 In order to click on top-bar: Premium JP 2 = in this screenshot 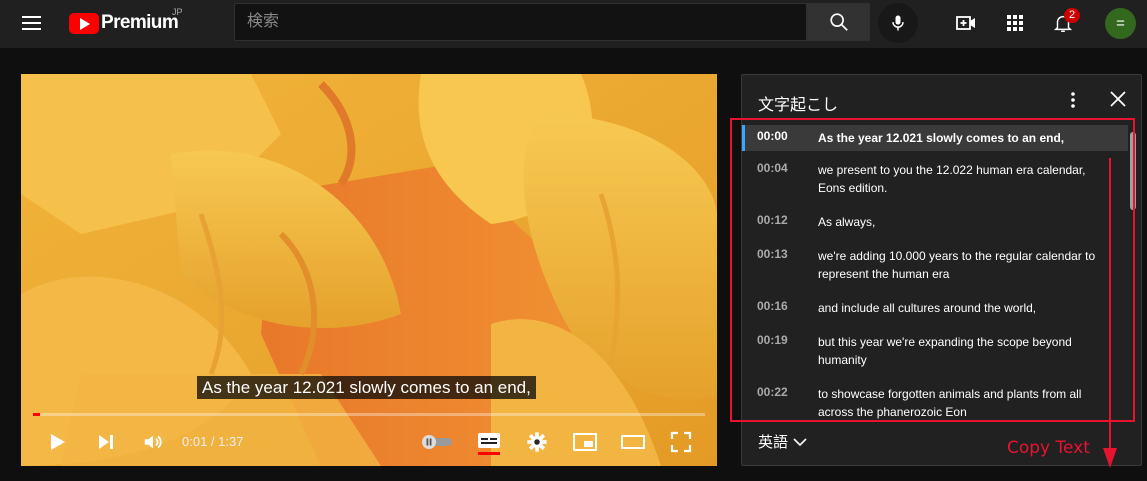, I will do `click(573, 24)`.